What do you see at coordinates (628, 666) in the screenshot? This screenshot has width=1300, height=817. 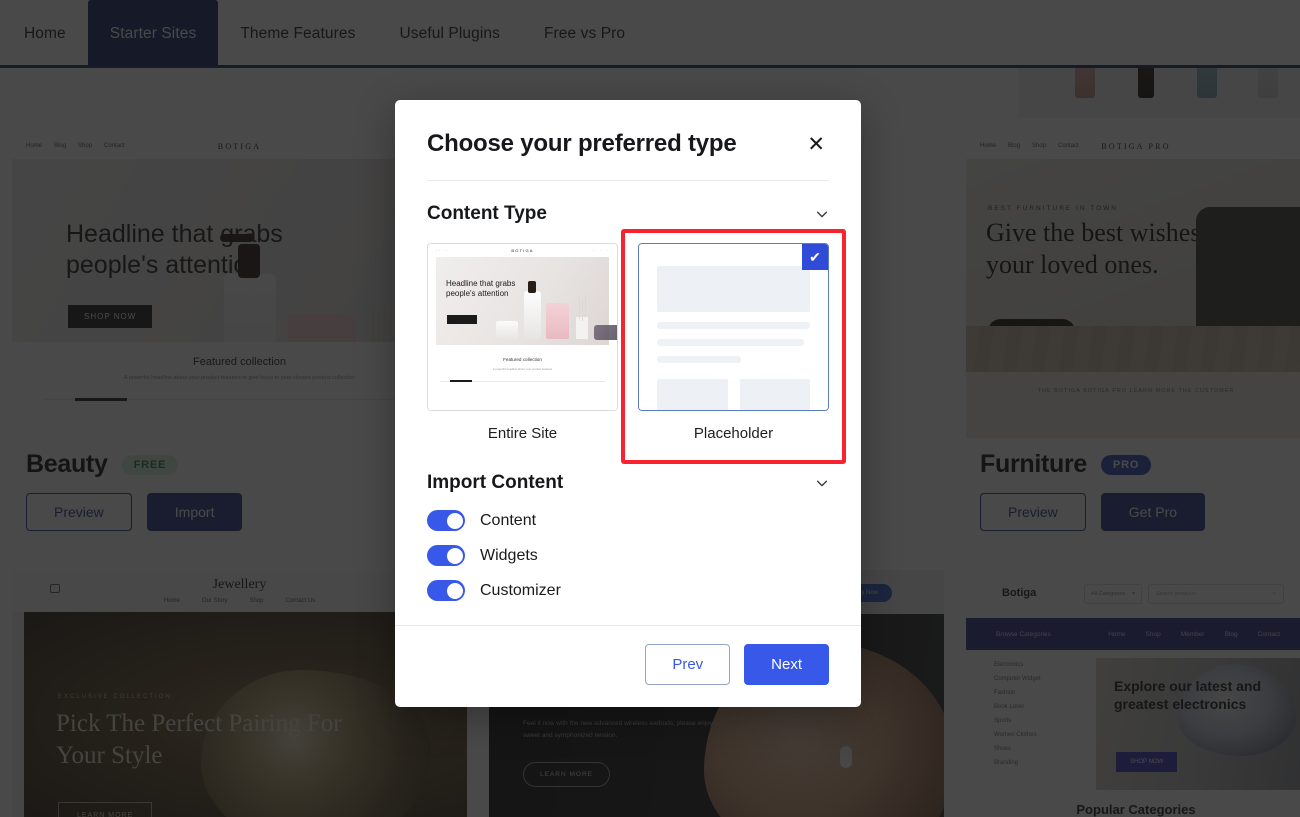 I see `modal-footer: Prev Next` at bounding box center [628, 666].